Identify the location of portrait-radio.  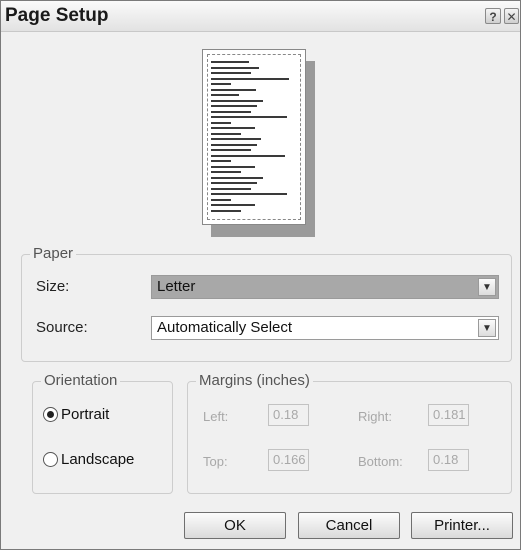
(50, 414).